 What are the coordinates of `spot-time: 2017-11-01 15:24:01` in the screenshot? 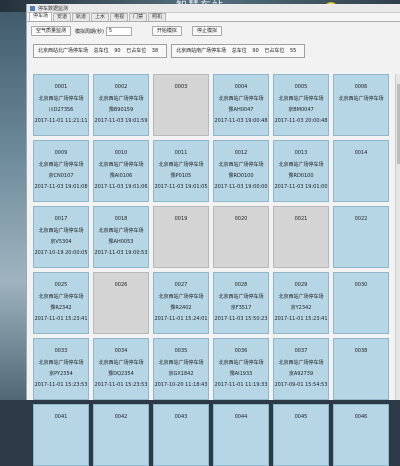 It's located at (181, 319).